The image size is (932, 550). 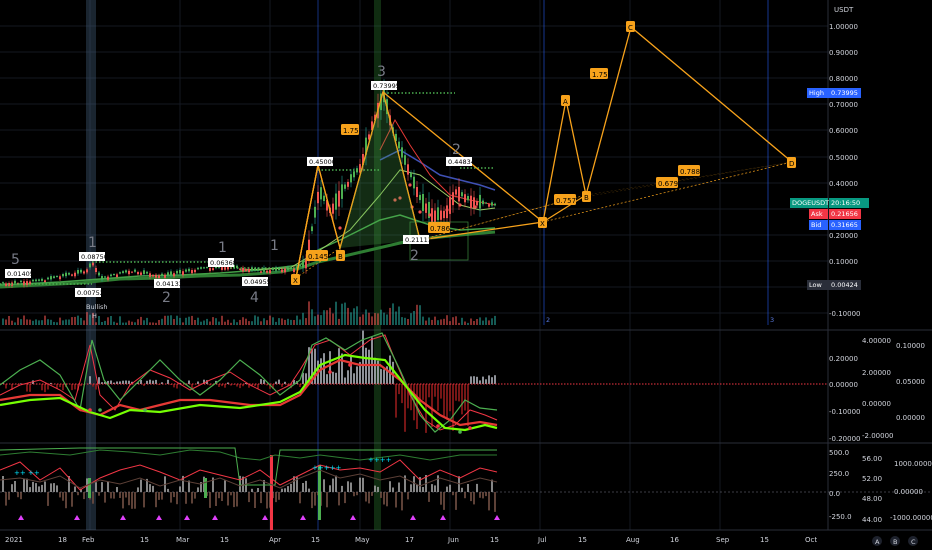 What do you see at coordinates (453, 540) in the screenshot?
I see `time-tick: Jun` at bounding box center [453, 540].